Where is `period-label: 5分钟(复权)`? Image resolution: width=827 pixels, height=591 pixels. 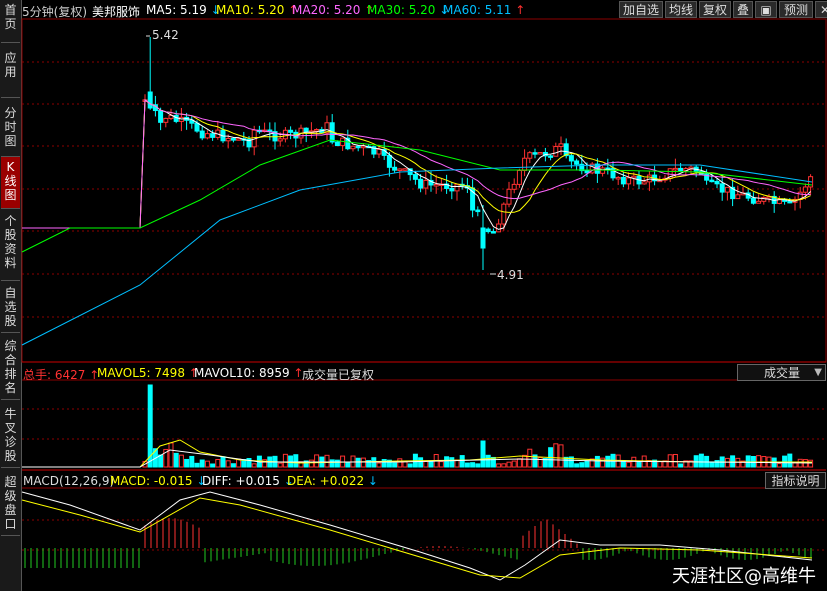
period-label: 5分钟(复权) is located at coordinates (54, 12).